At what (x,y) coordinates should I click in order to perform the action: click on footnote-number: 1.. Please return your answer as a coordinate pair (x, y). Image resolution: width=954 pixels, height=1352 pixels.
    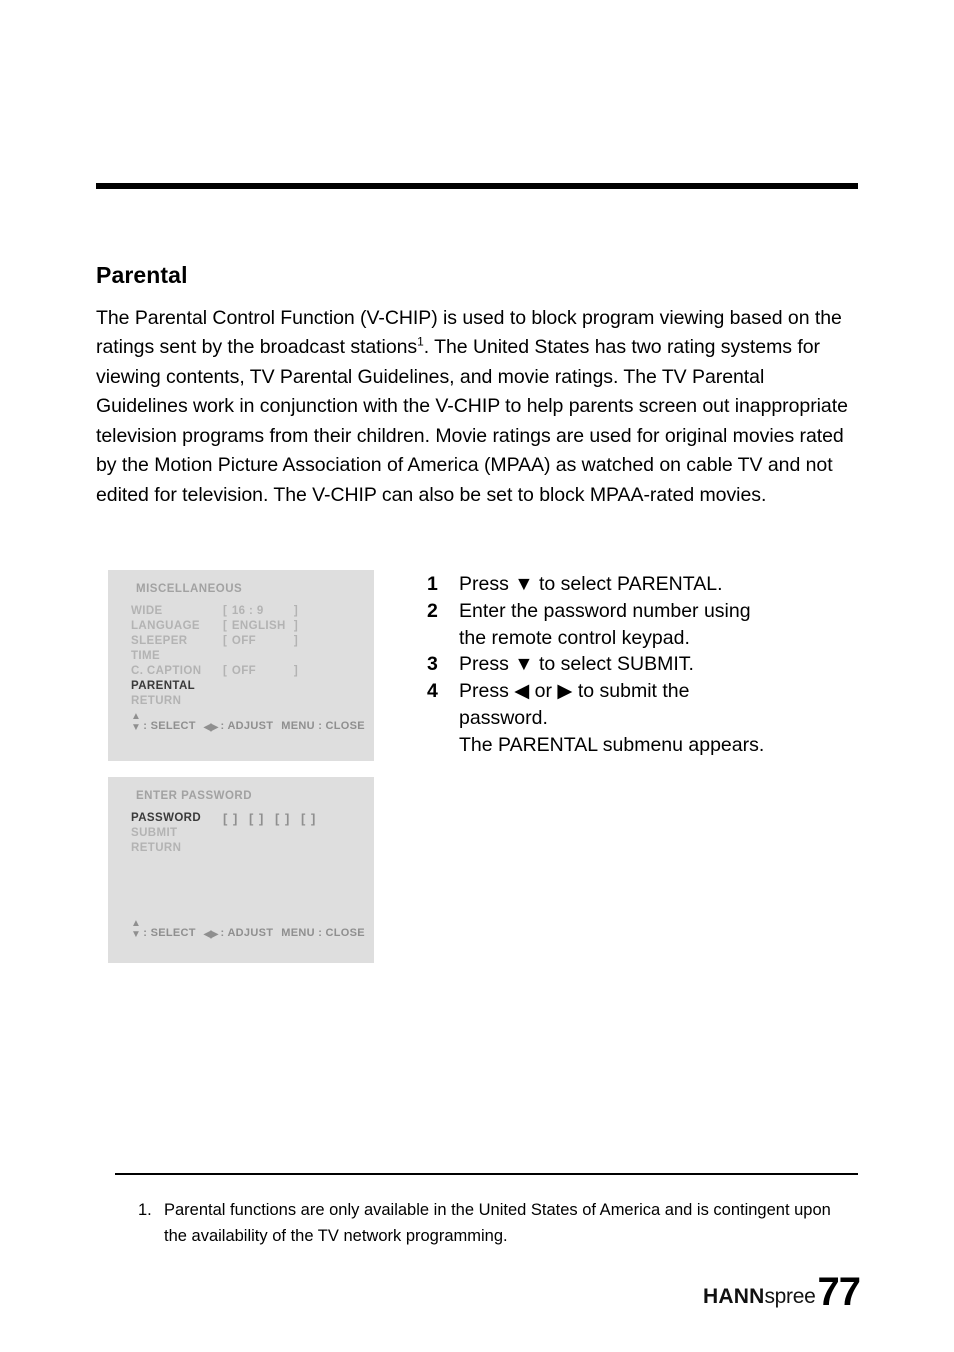
    Looking at the image, I should click on (145, 1210).